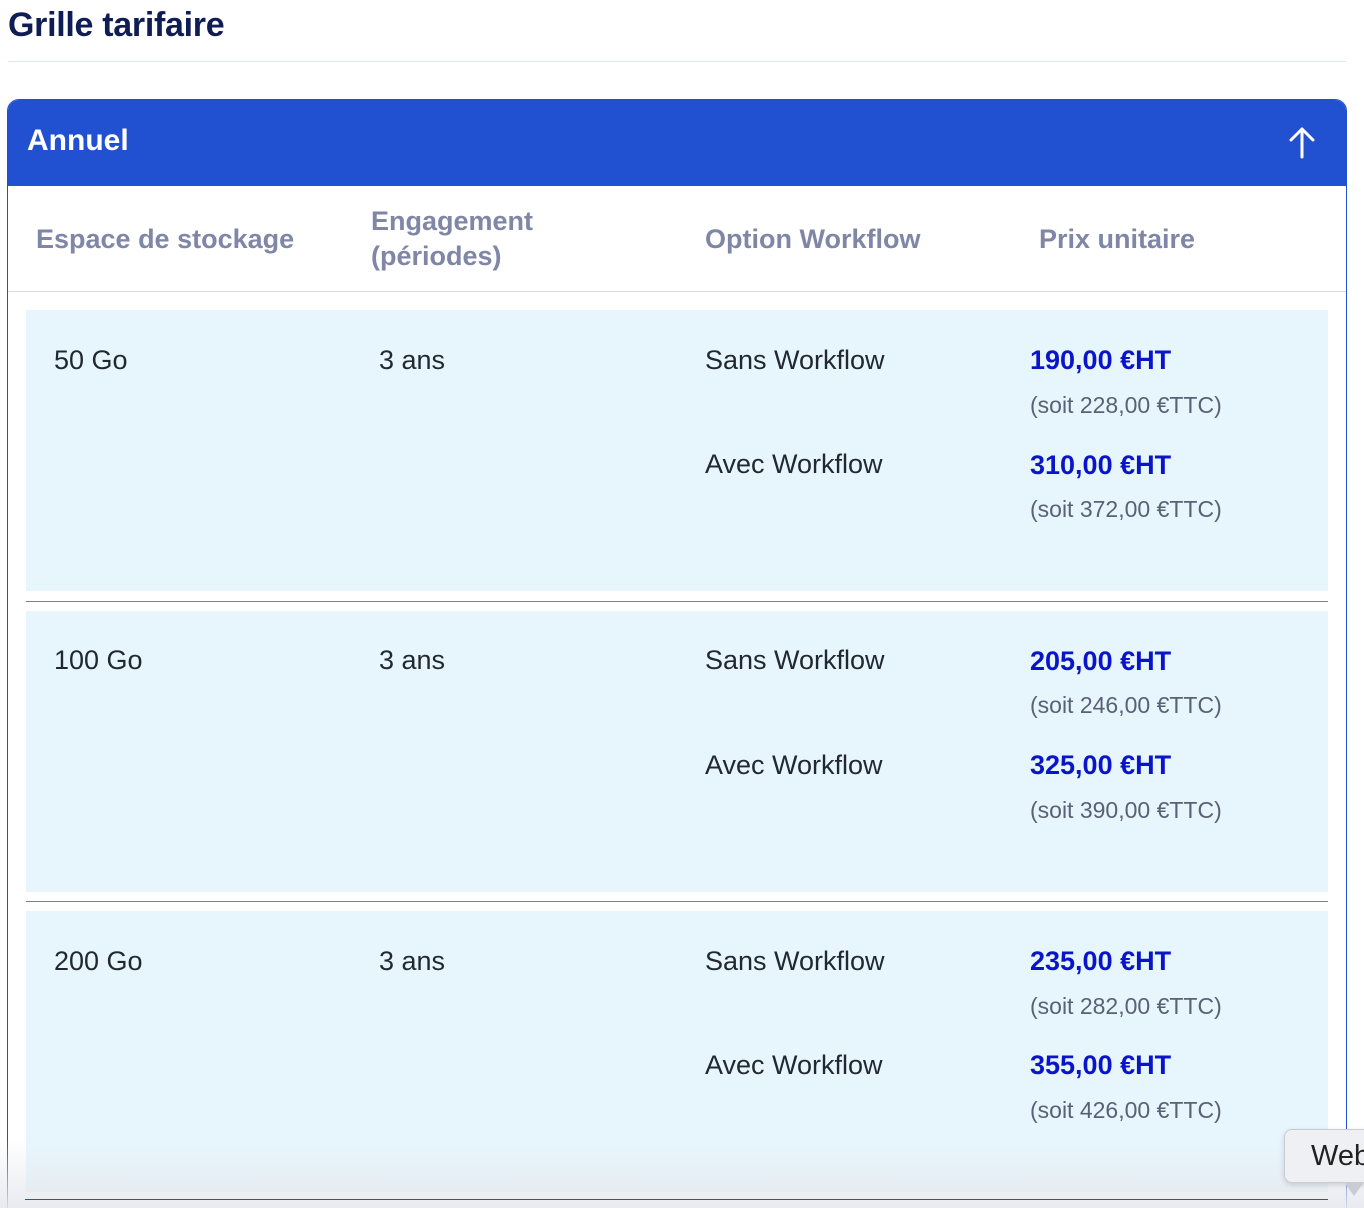  I want to click on price-ttc: (soit 372,00 €TTC), so click(1126, 509).